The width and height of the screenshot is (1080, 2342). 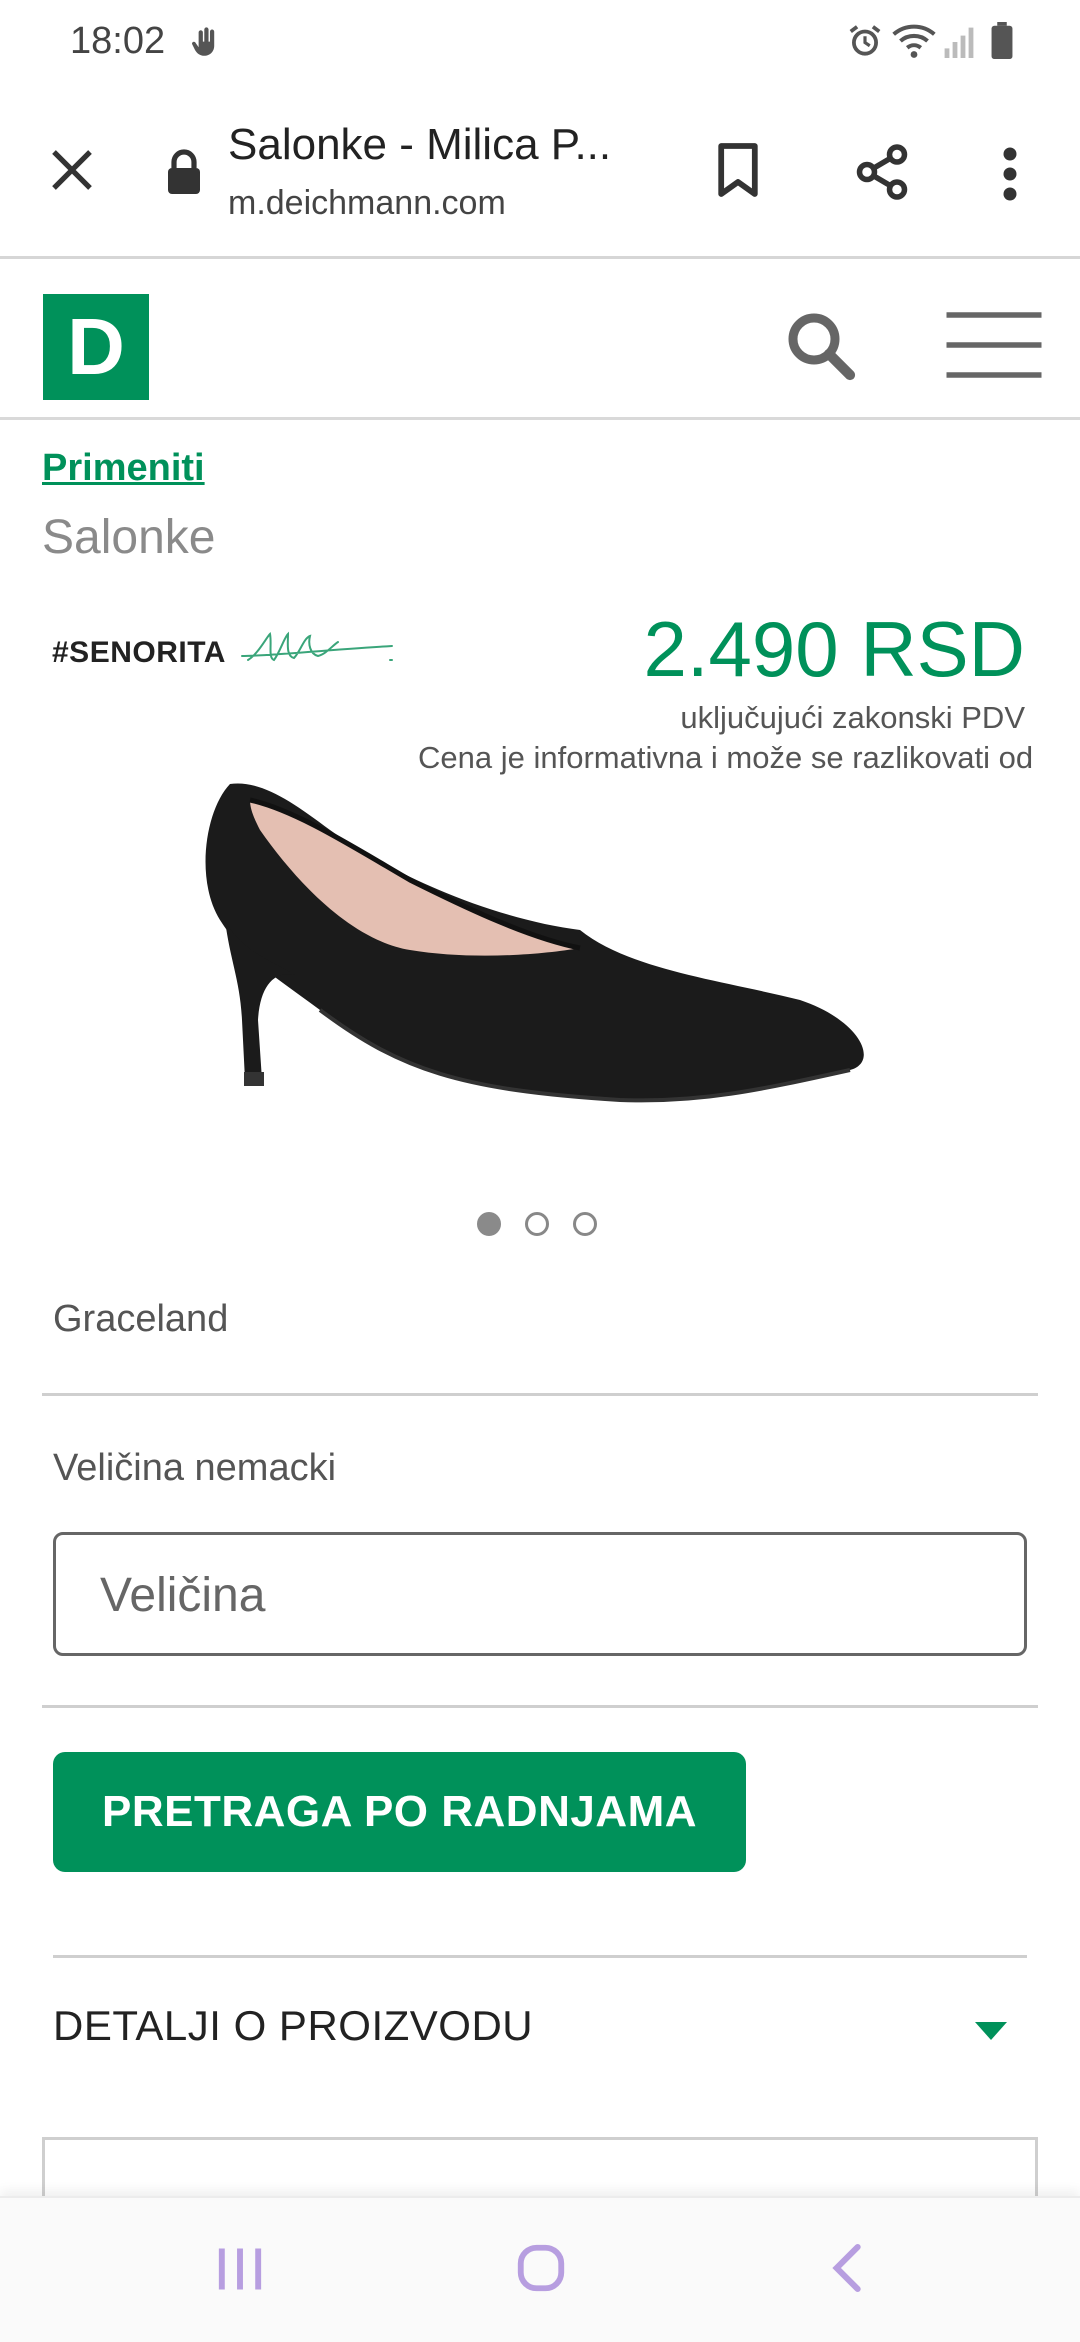 What do you see at coordinates (203, 41) in the screenshot?
I see `hand-icon` at bounding box center [203, 41].